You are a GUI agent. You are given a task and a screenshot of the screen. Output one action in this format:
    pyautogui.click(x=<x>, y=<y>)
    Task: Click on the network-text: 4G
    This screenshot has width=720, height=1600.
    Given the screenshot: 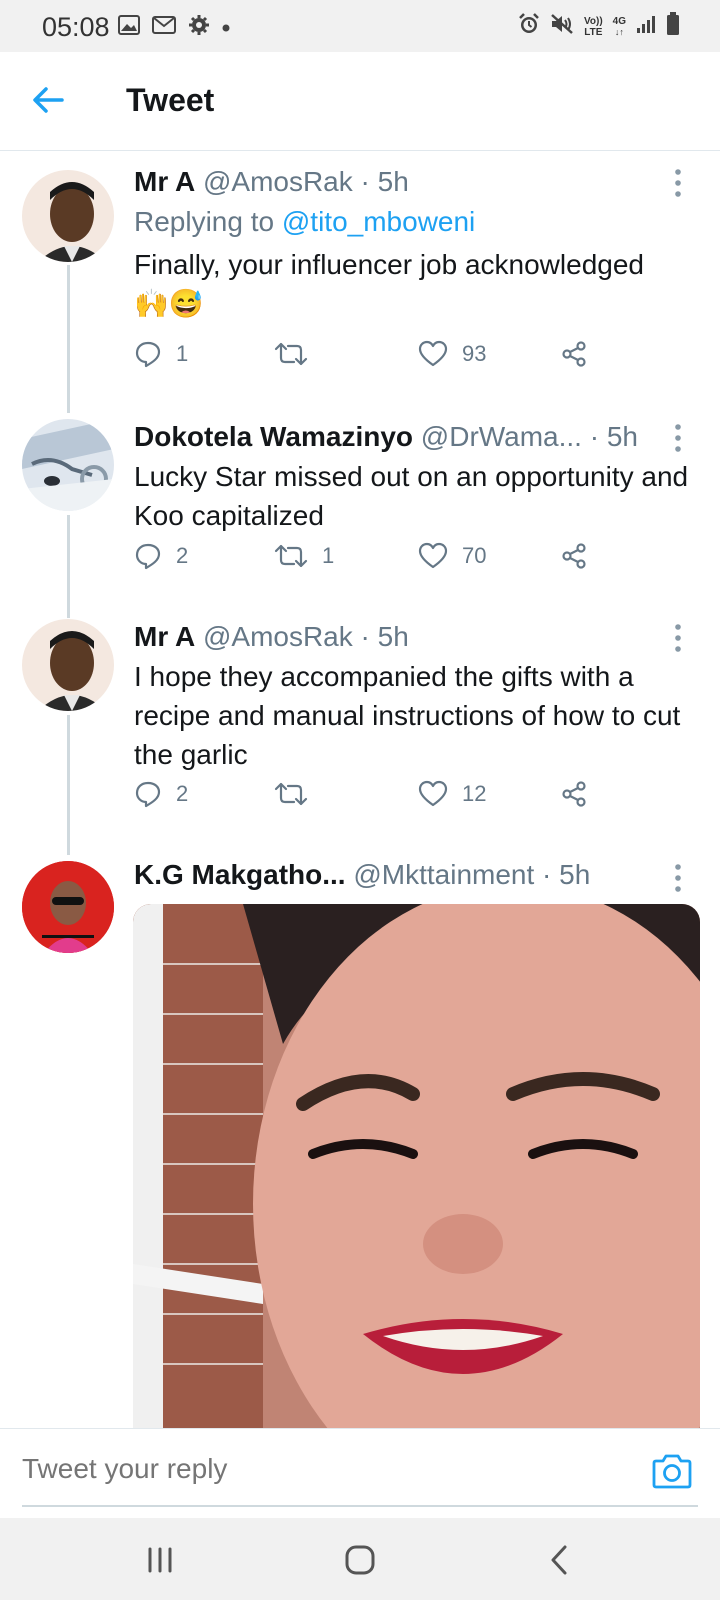 What is the action you would take?
    pyautogui.click(x=619, y=21)
    